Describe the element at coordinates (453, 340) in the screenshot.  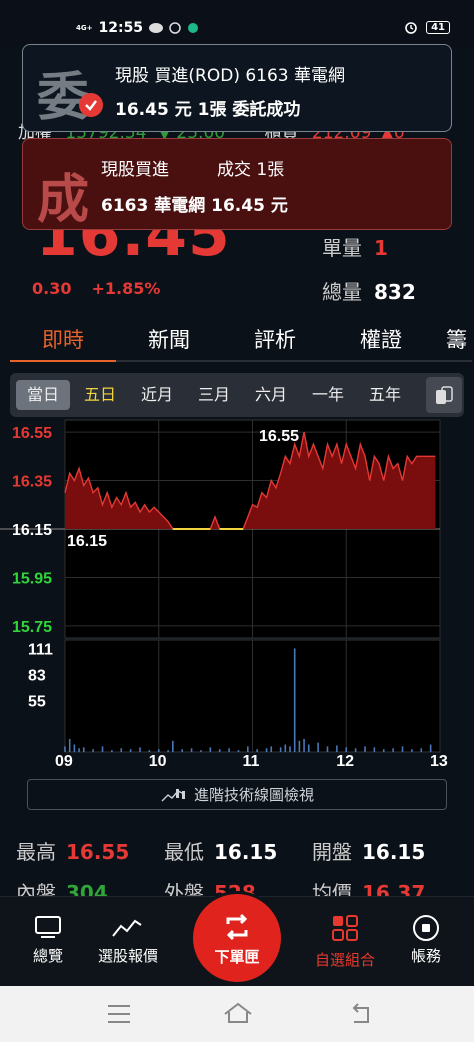
I see `tab-chips: 籌` at that location.